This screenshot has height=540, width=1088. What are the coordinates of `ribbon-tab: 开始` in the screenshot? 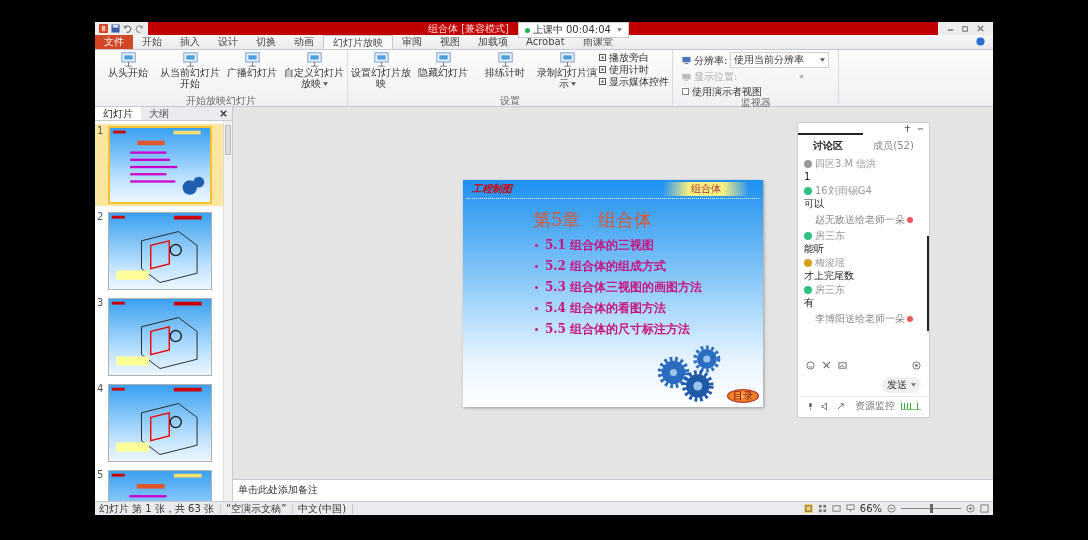 It's located at (152, 42).